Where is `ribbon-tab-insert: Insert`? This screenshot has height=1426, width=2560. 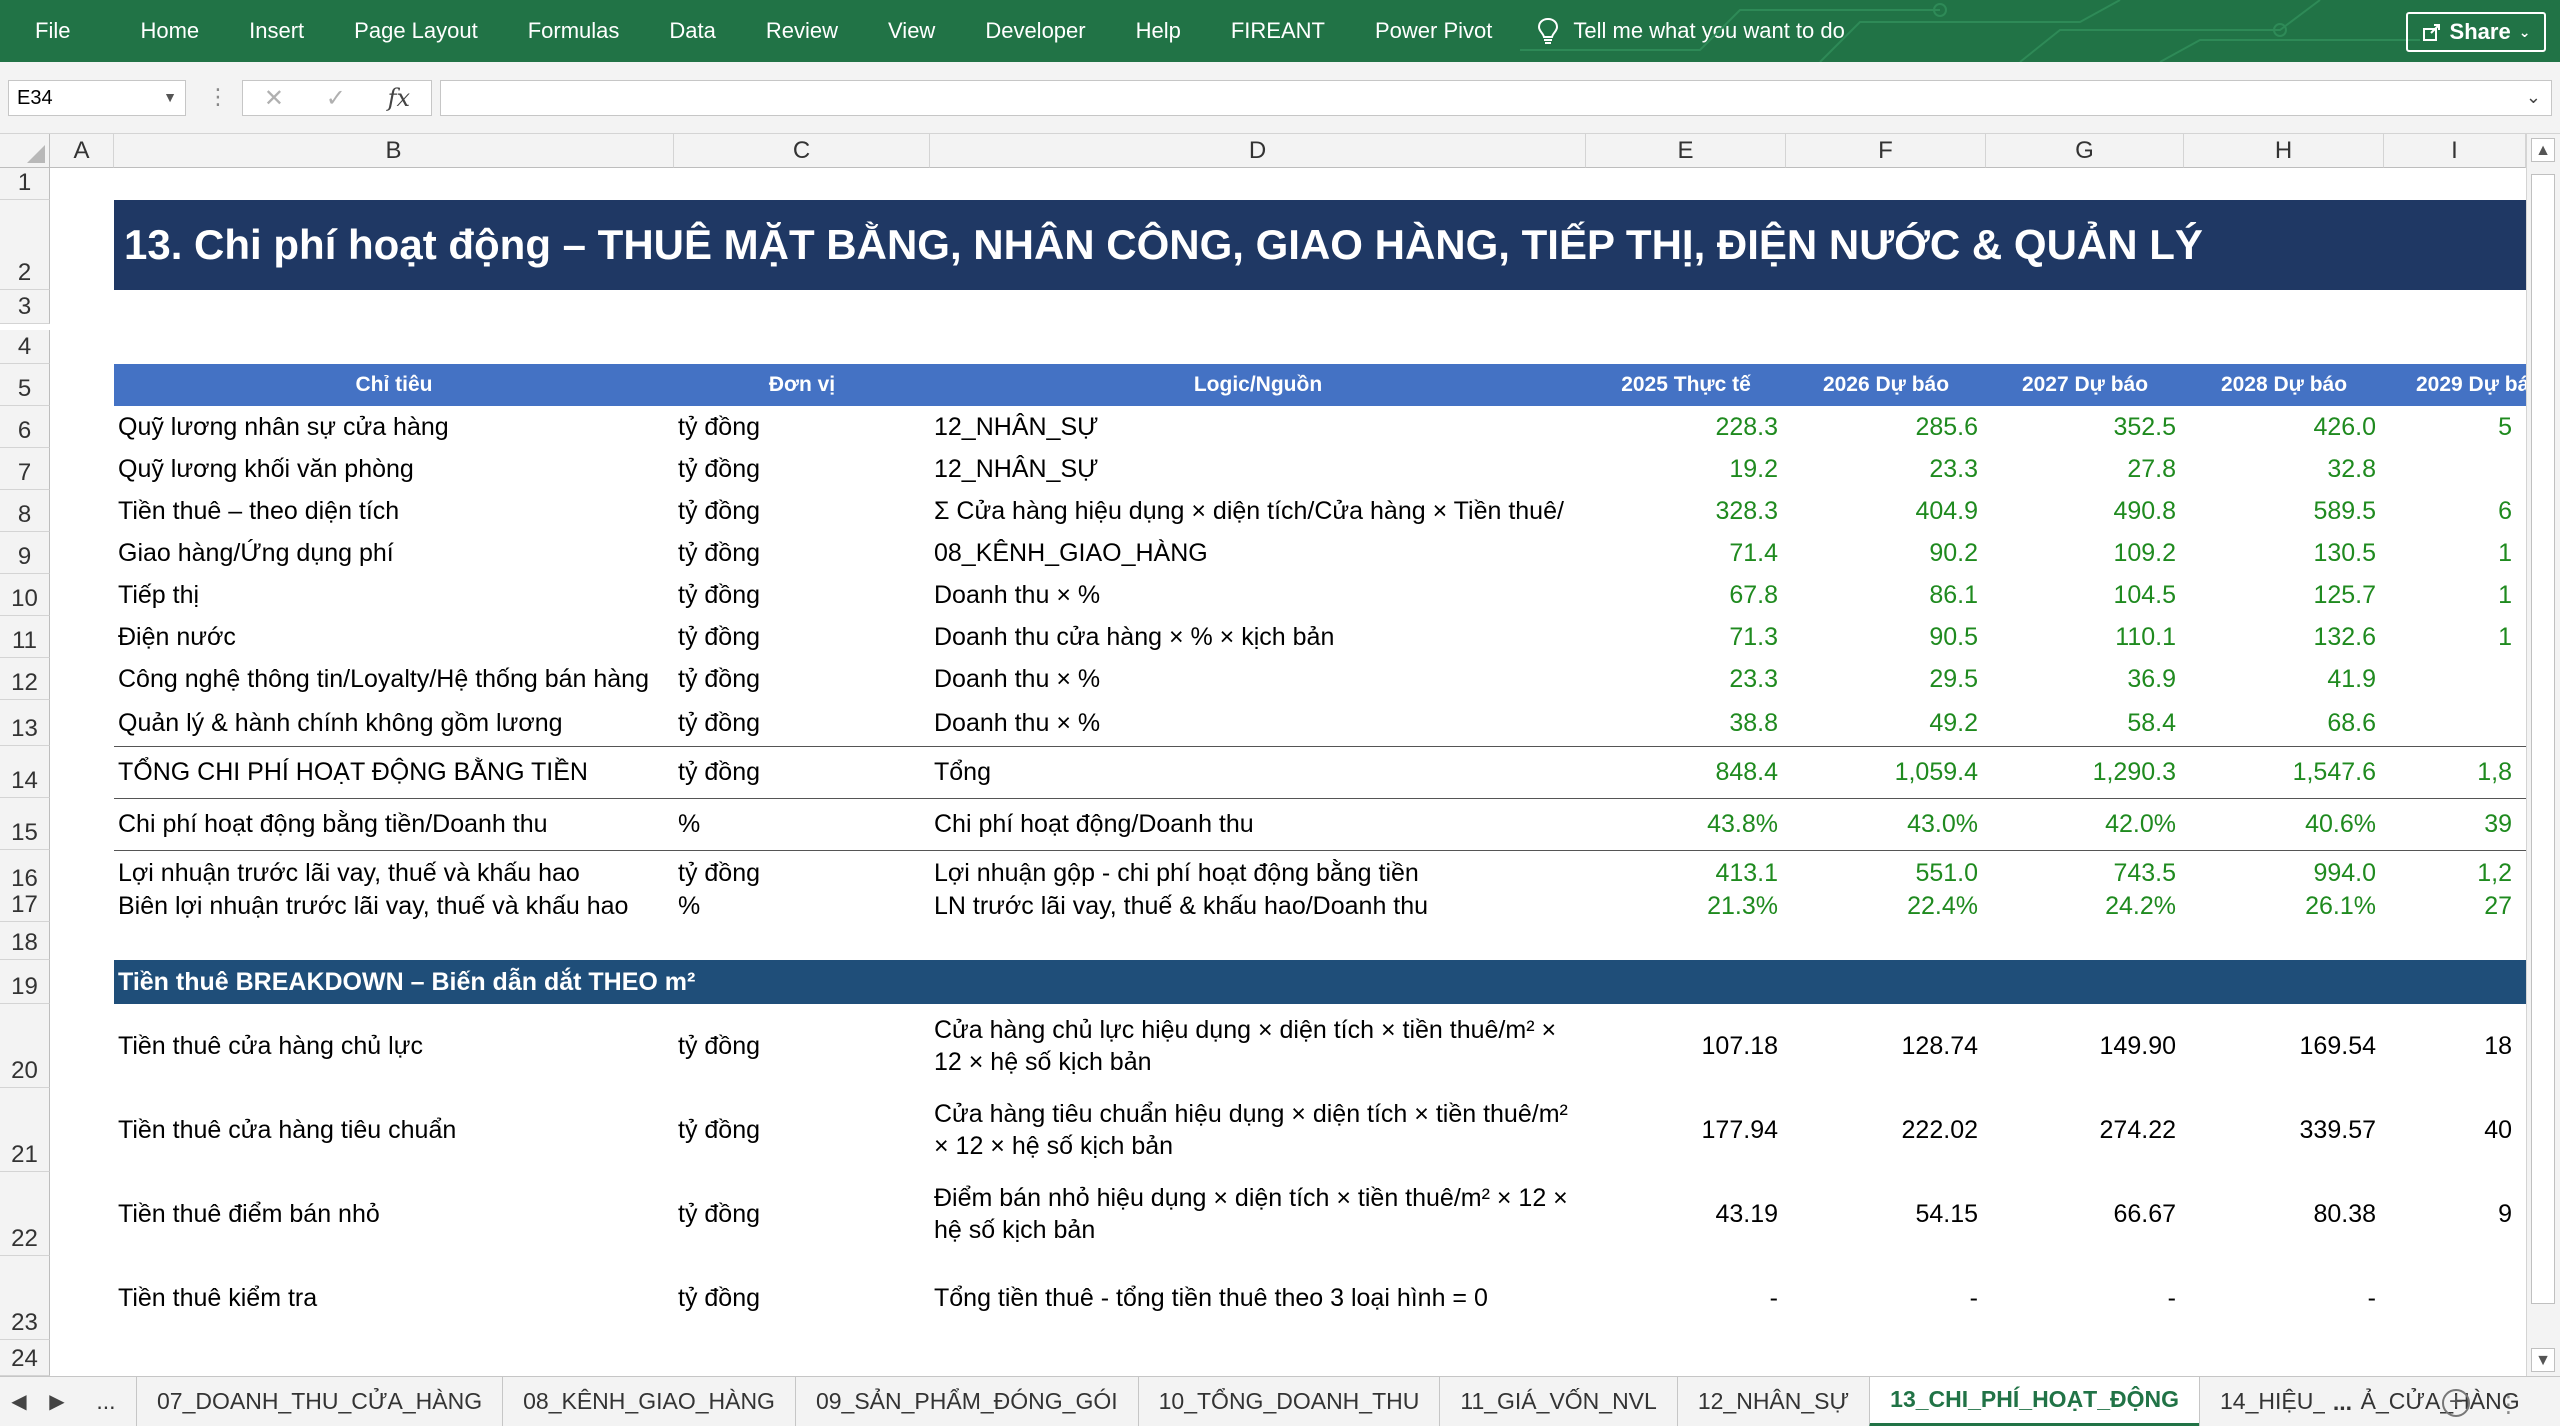
ribbon-tab-insert: Insert is located at coordinates (276, 31).